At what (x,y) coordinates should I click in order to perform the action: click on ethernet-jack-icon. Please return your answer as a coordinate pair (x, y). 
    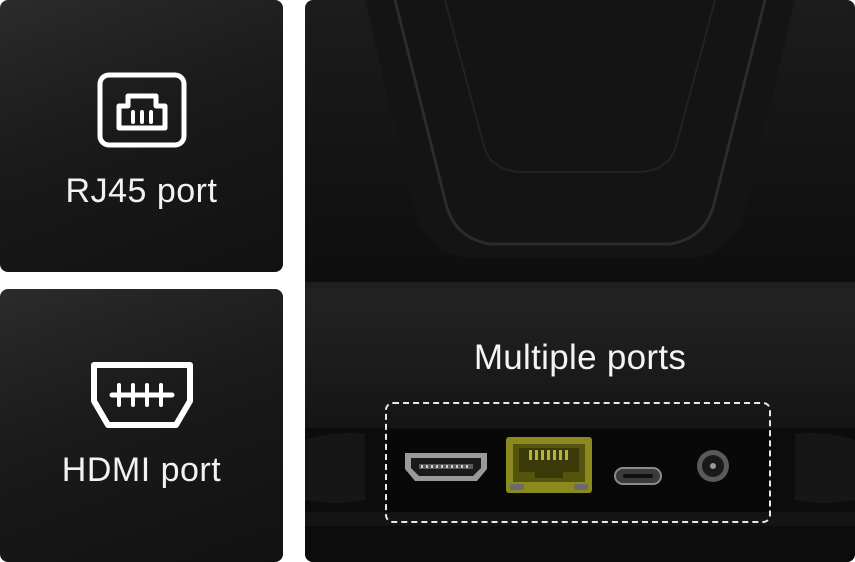
    Looking at the image, I should click on (549, 465).